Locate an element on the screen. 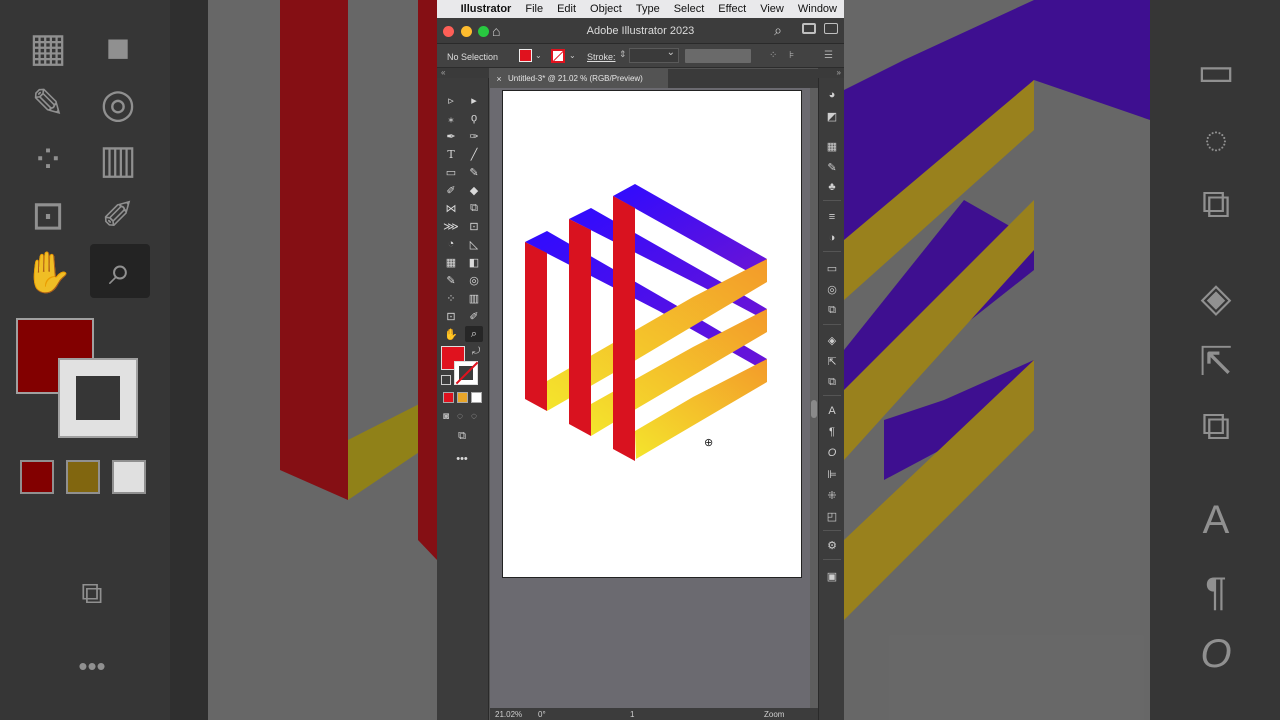  dock-separator is located at coordinates (832, 559).